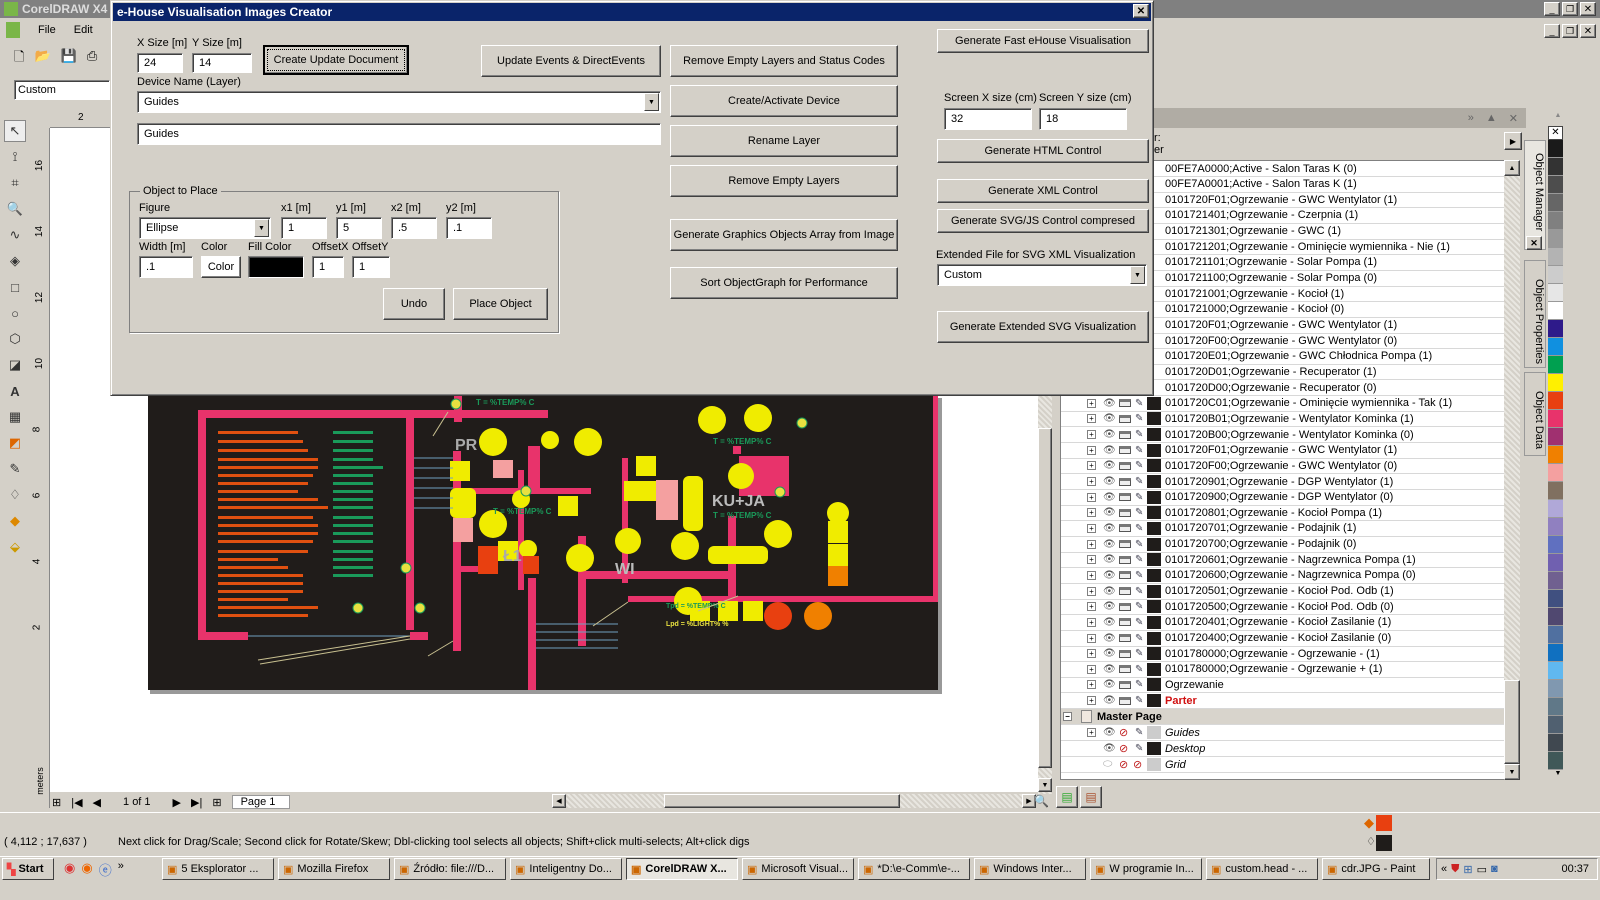  I want to click on chrome-icon: ◉, so click(69, 869).